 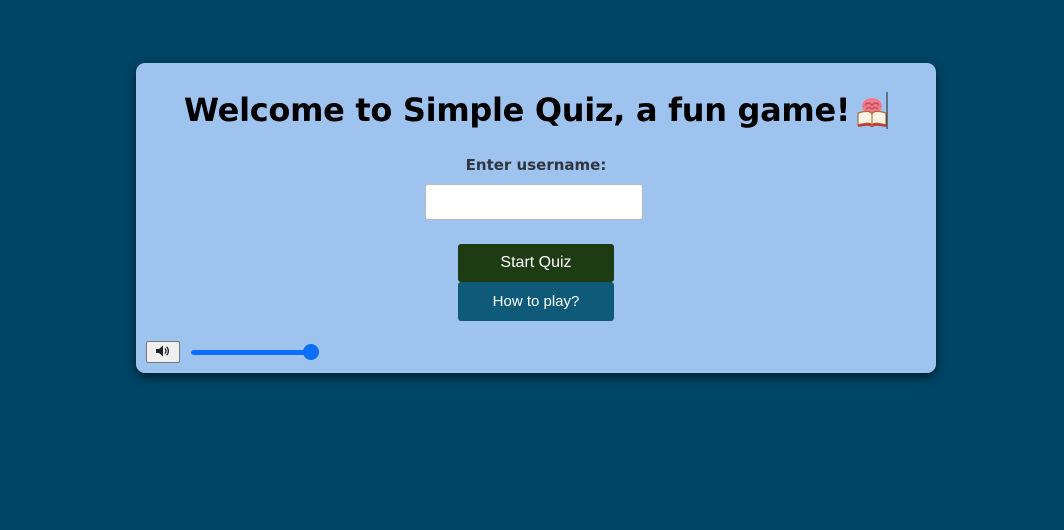 What do you see at coordinates (311, 352) in the screenshot?
I see `volume-slider-thumb` at bounding box center [311, 352].